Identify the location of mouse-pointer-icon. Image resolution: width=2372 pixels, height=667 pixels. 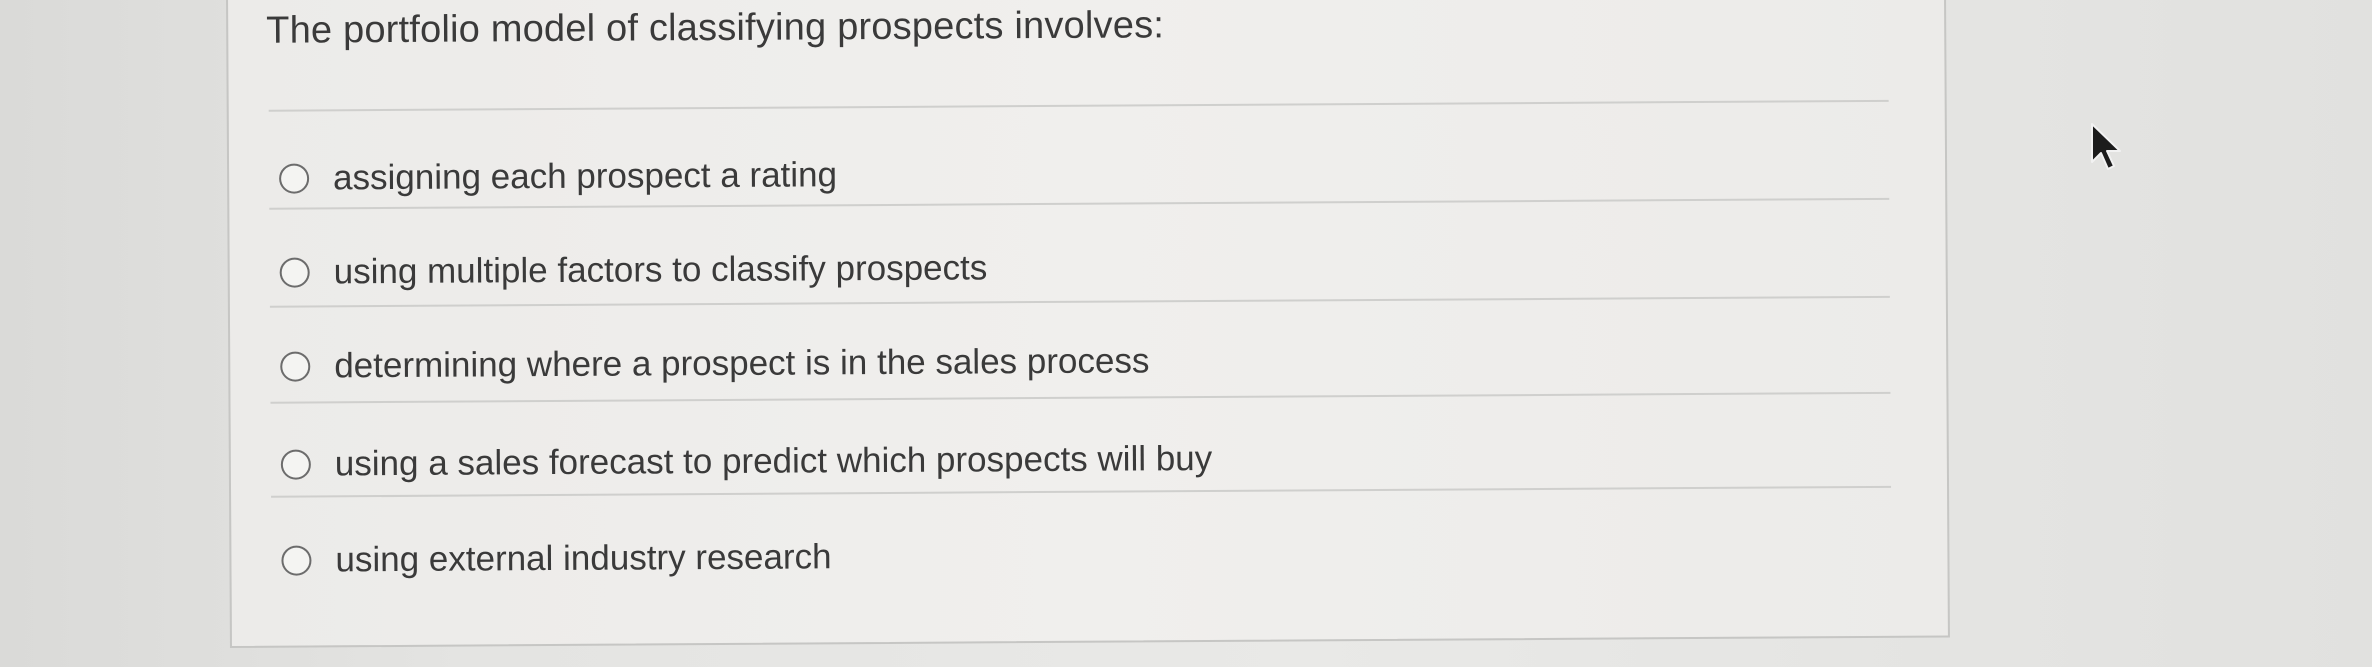
(2106, 146).